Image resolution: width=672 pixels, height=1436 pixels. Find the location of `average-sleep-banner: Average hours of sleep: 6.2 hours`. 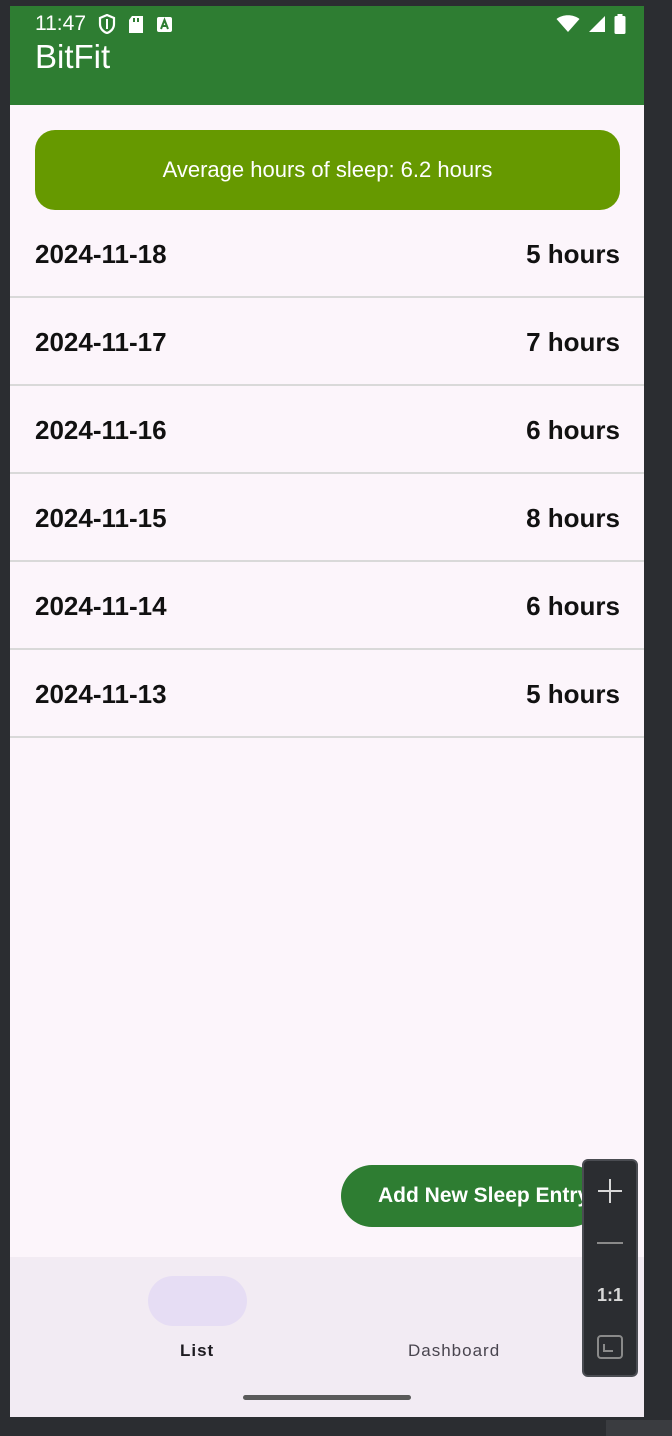

average-sleep-banner: Average hours of sleep: 6.2 hours is located at coordinates (327, 170).